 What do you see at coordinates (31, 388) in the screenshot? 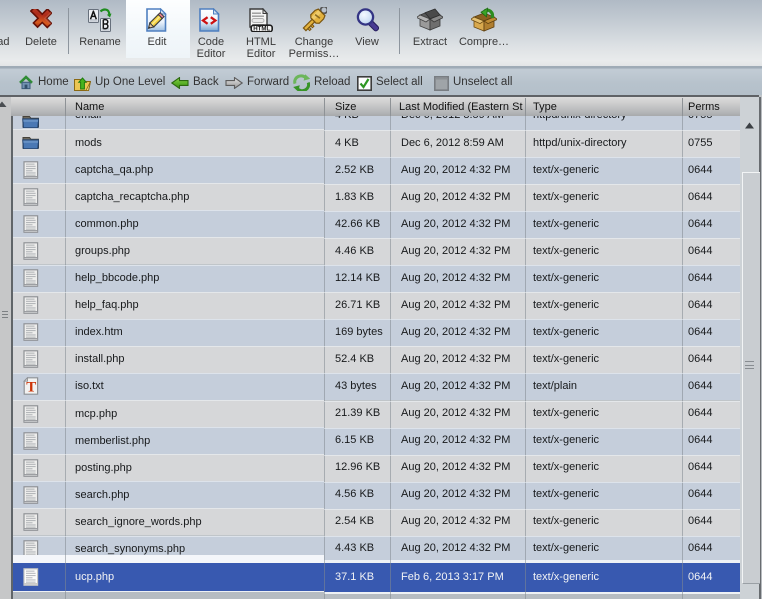
I see `svg-text: T` at bounding box center [31, 388].